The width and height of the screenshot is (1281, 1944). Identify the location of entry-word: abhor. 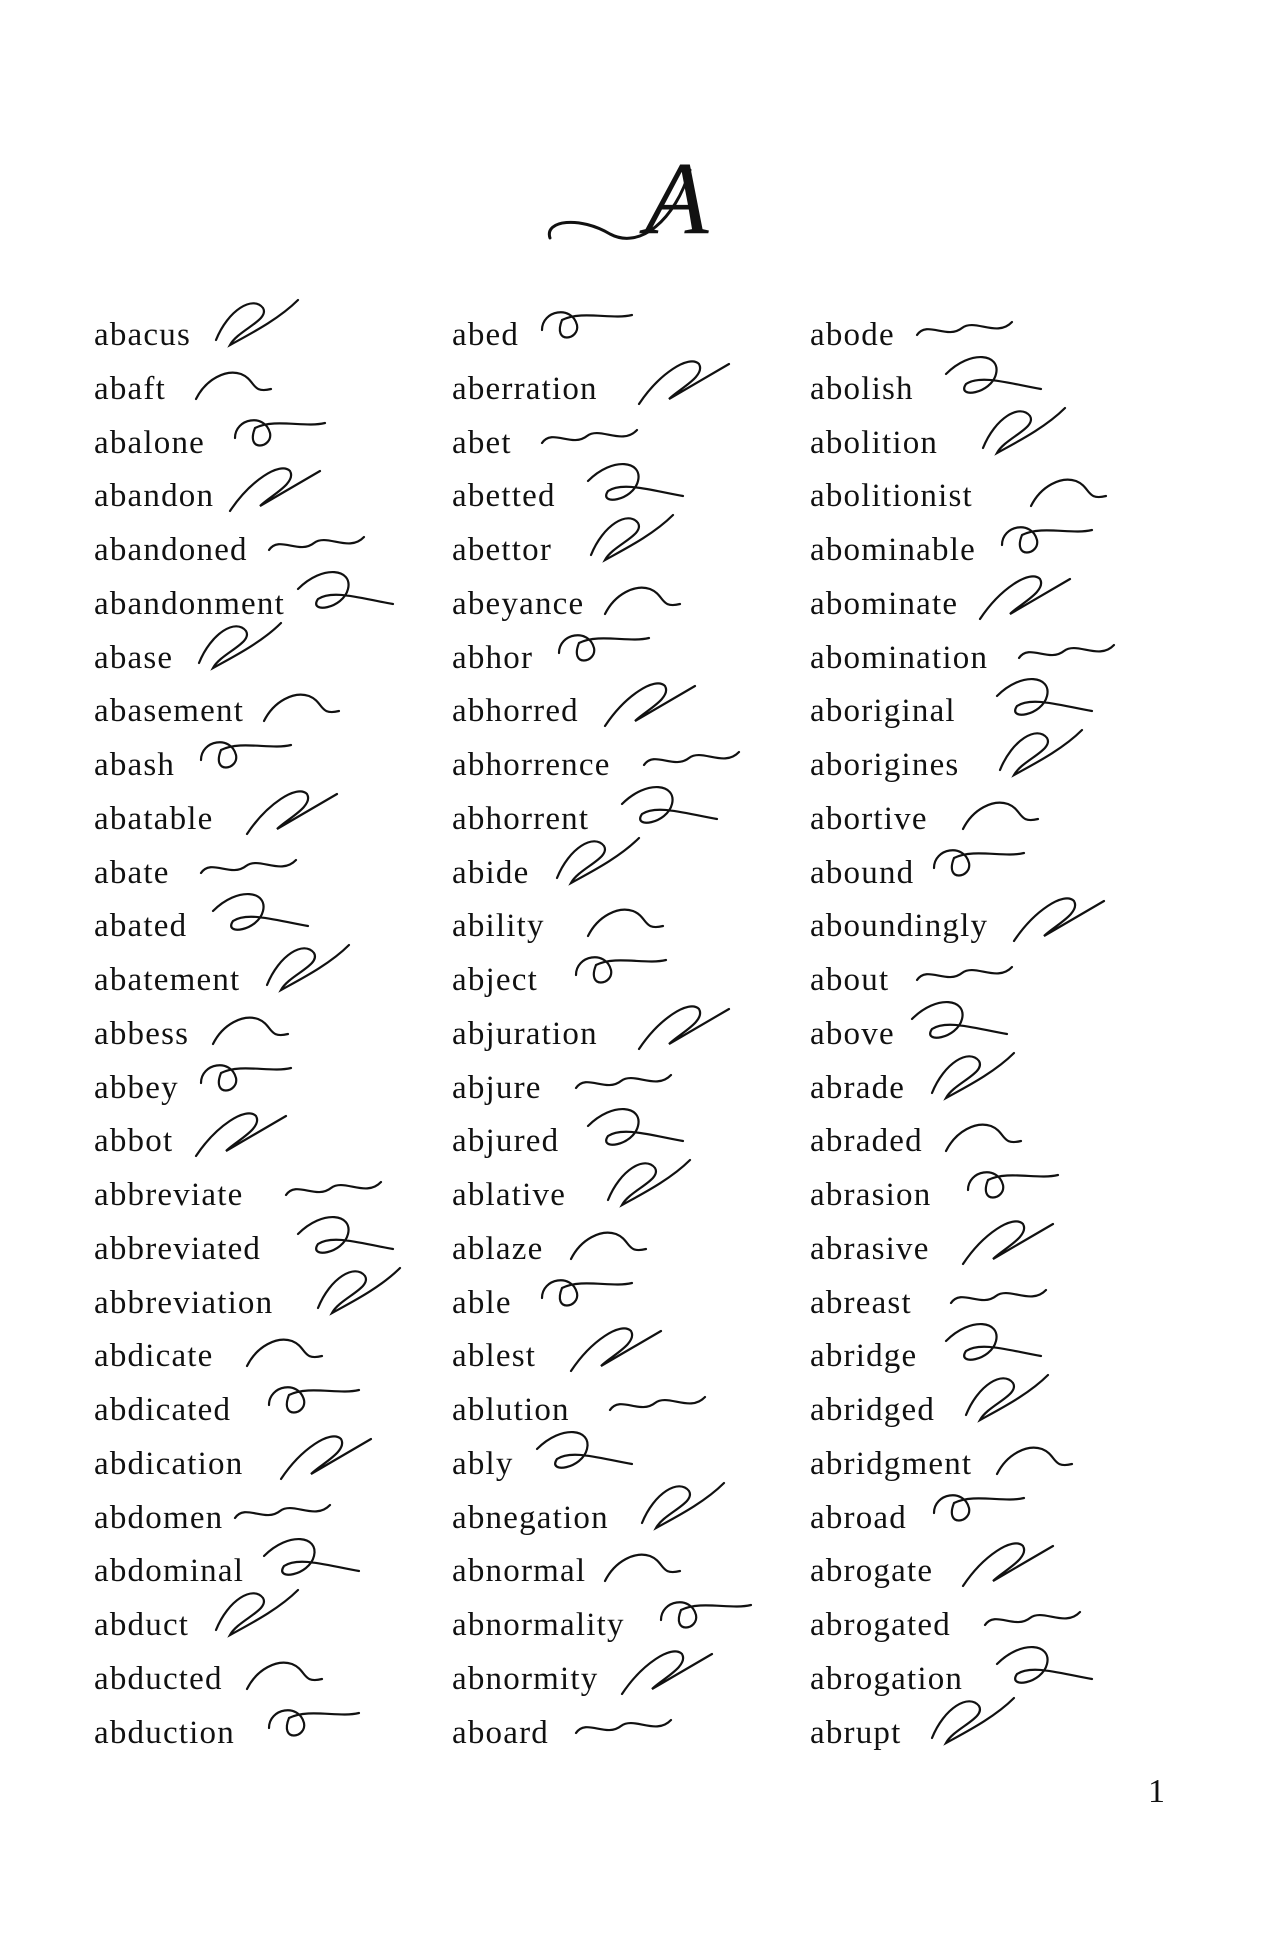
(493, 657).